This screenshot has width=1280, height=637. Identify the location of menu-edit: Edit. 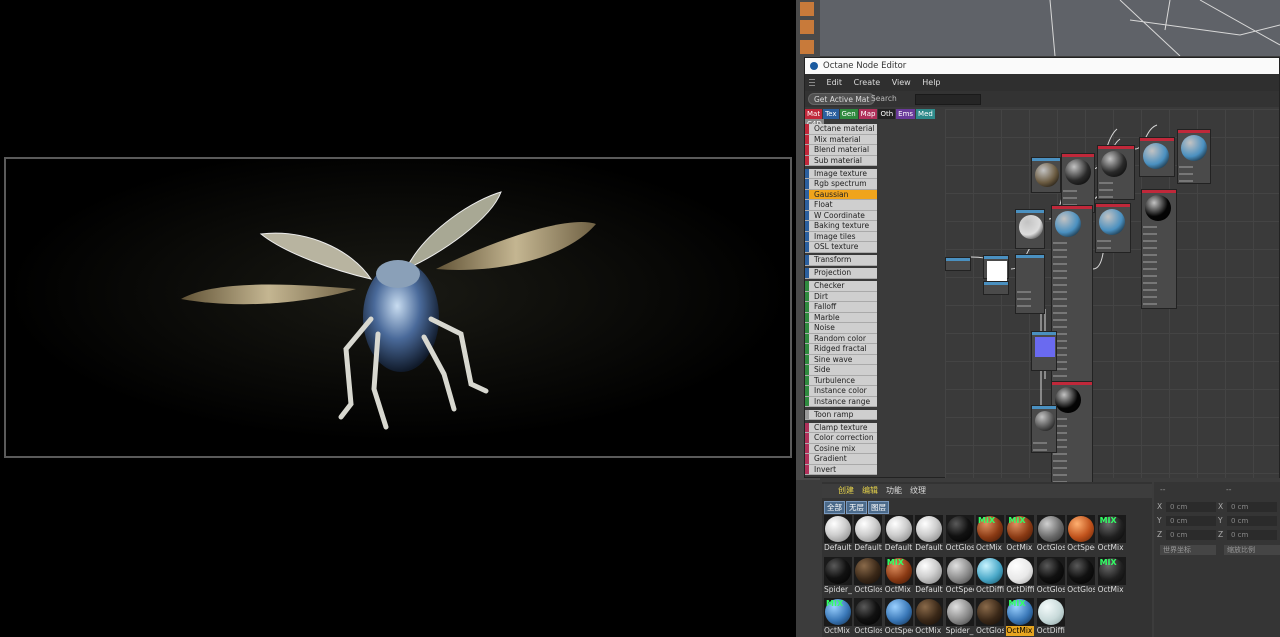
(835, 82).